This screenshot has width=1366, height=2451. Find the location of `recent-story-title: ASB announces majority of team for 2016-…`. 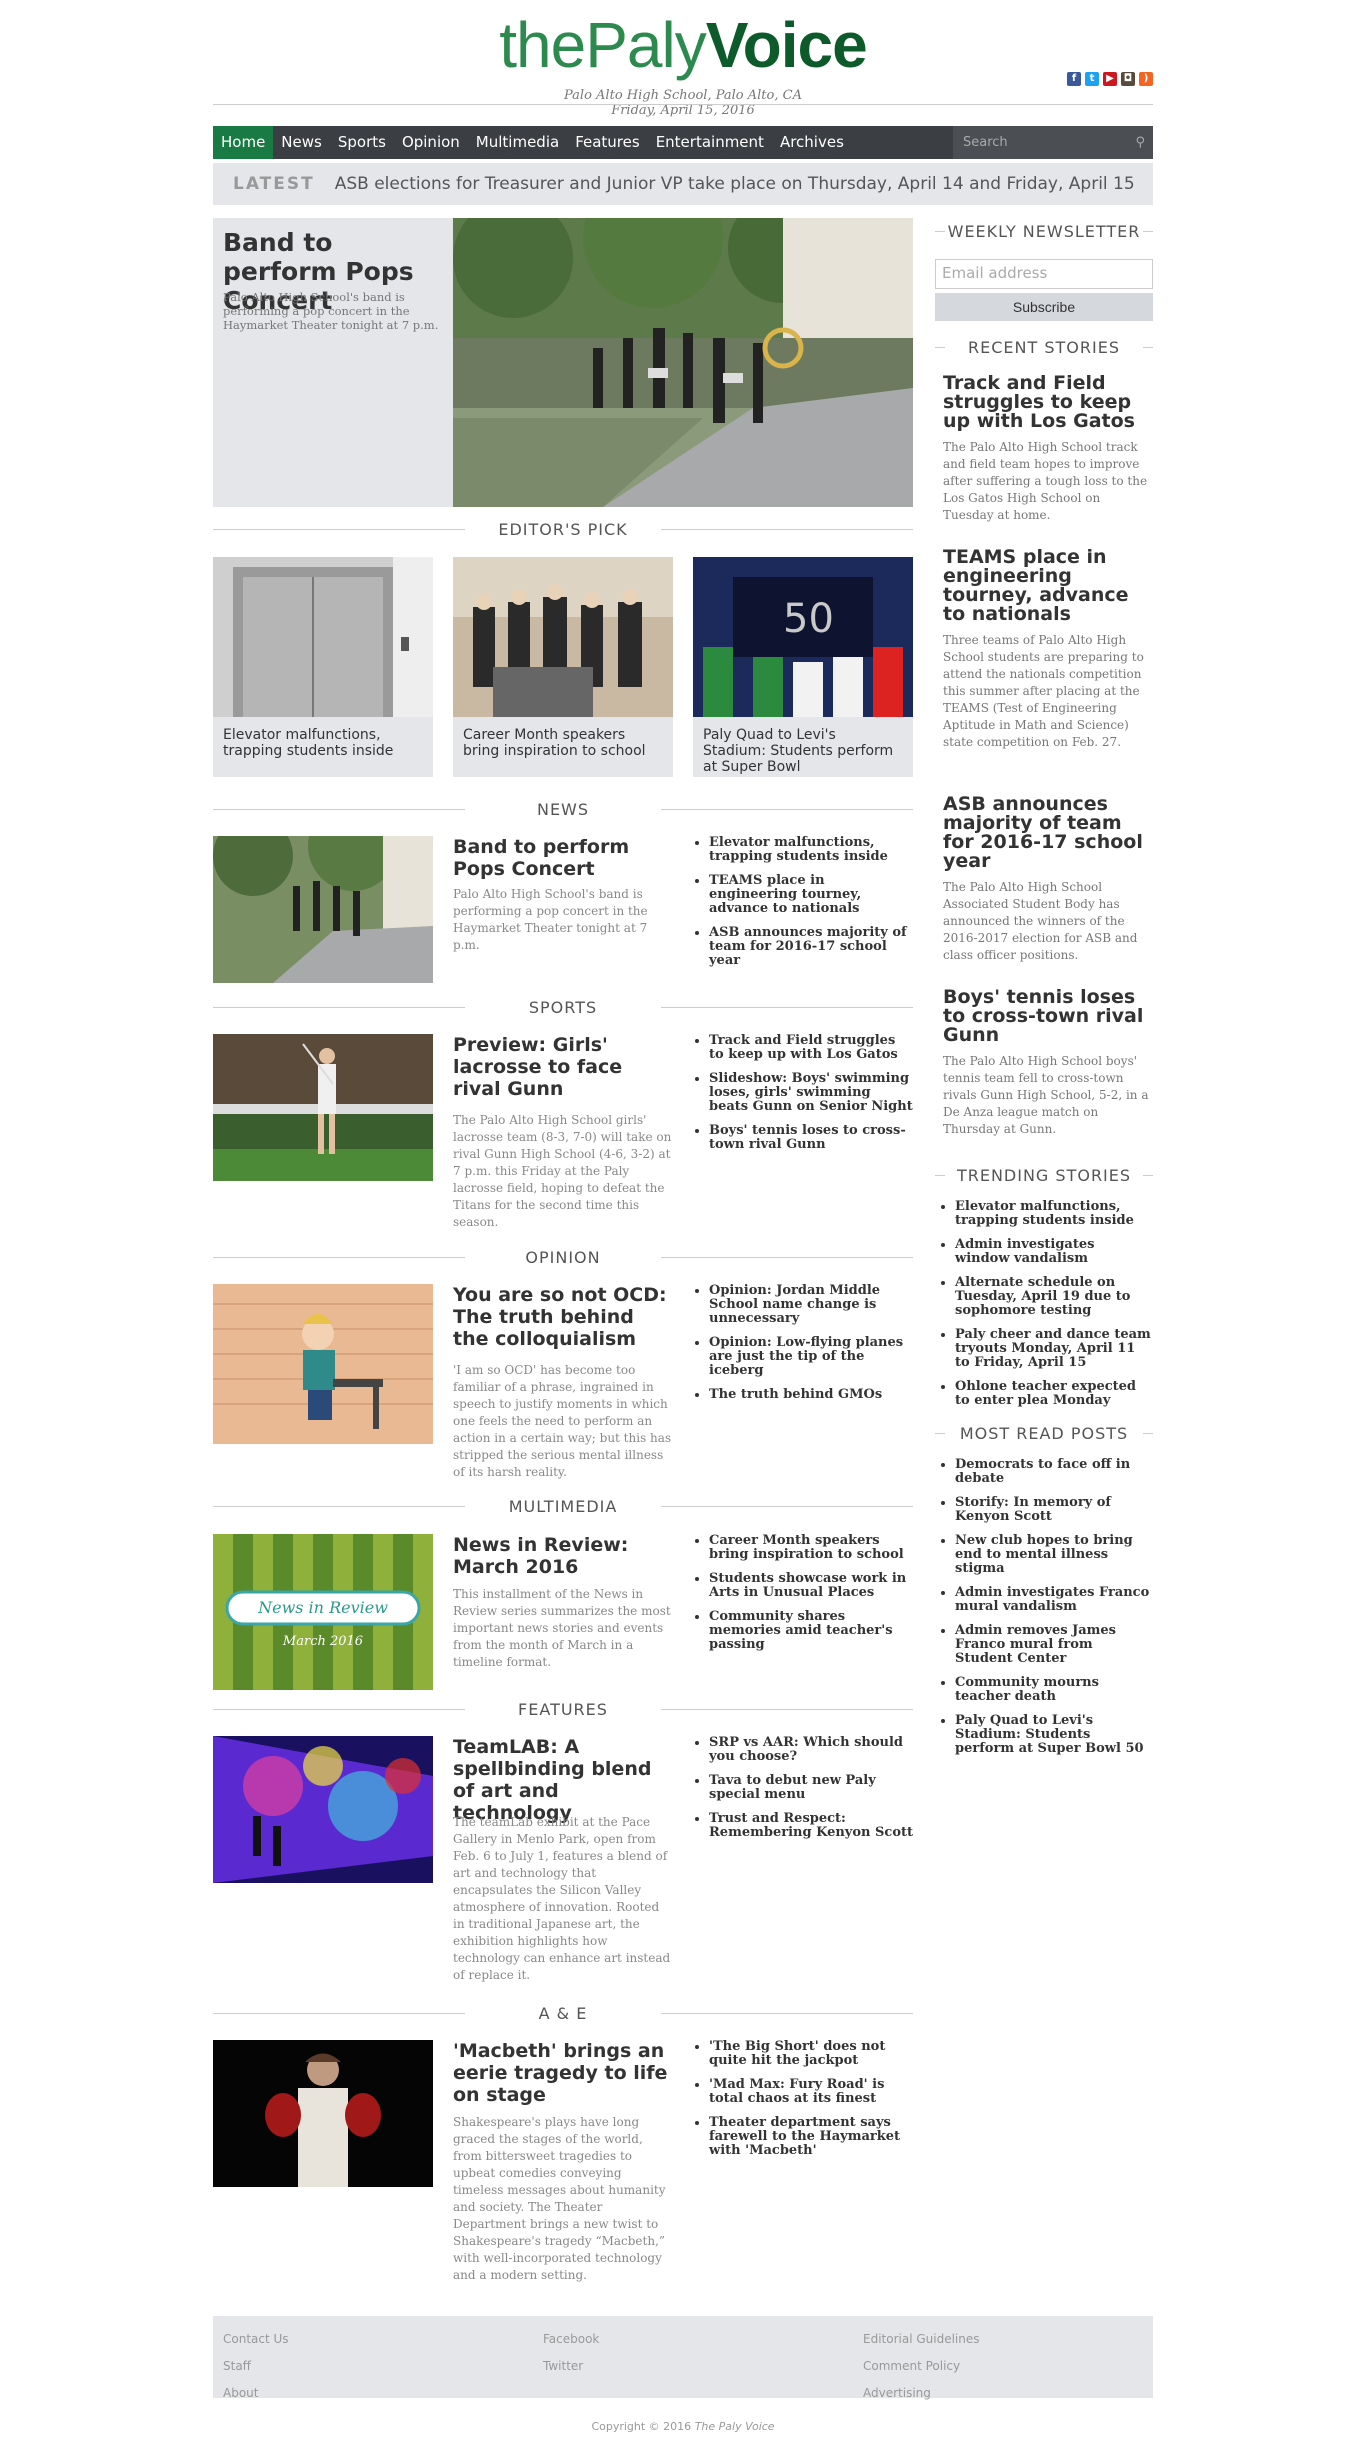

recent-story-title: ASB announces majority of team for 2016-… is located at coordinates (1048, 833).